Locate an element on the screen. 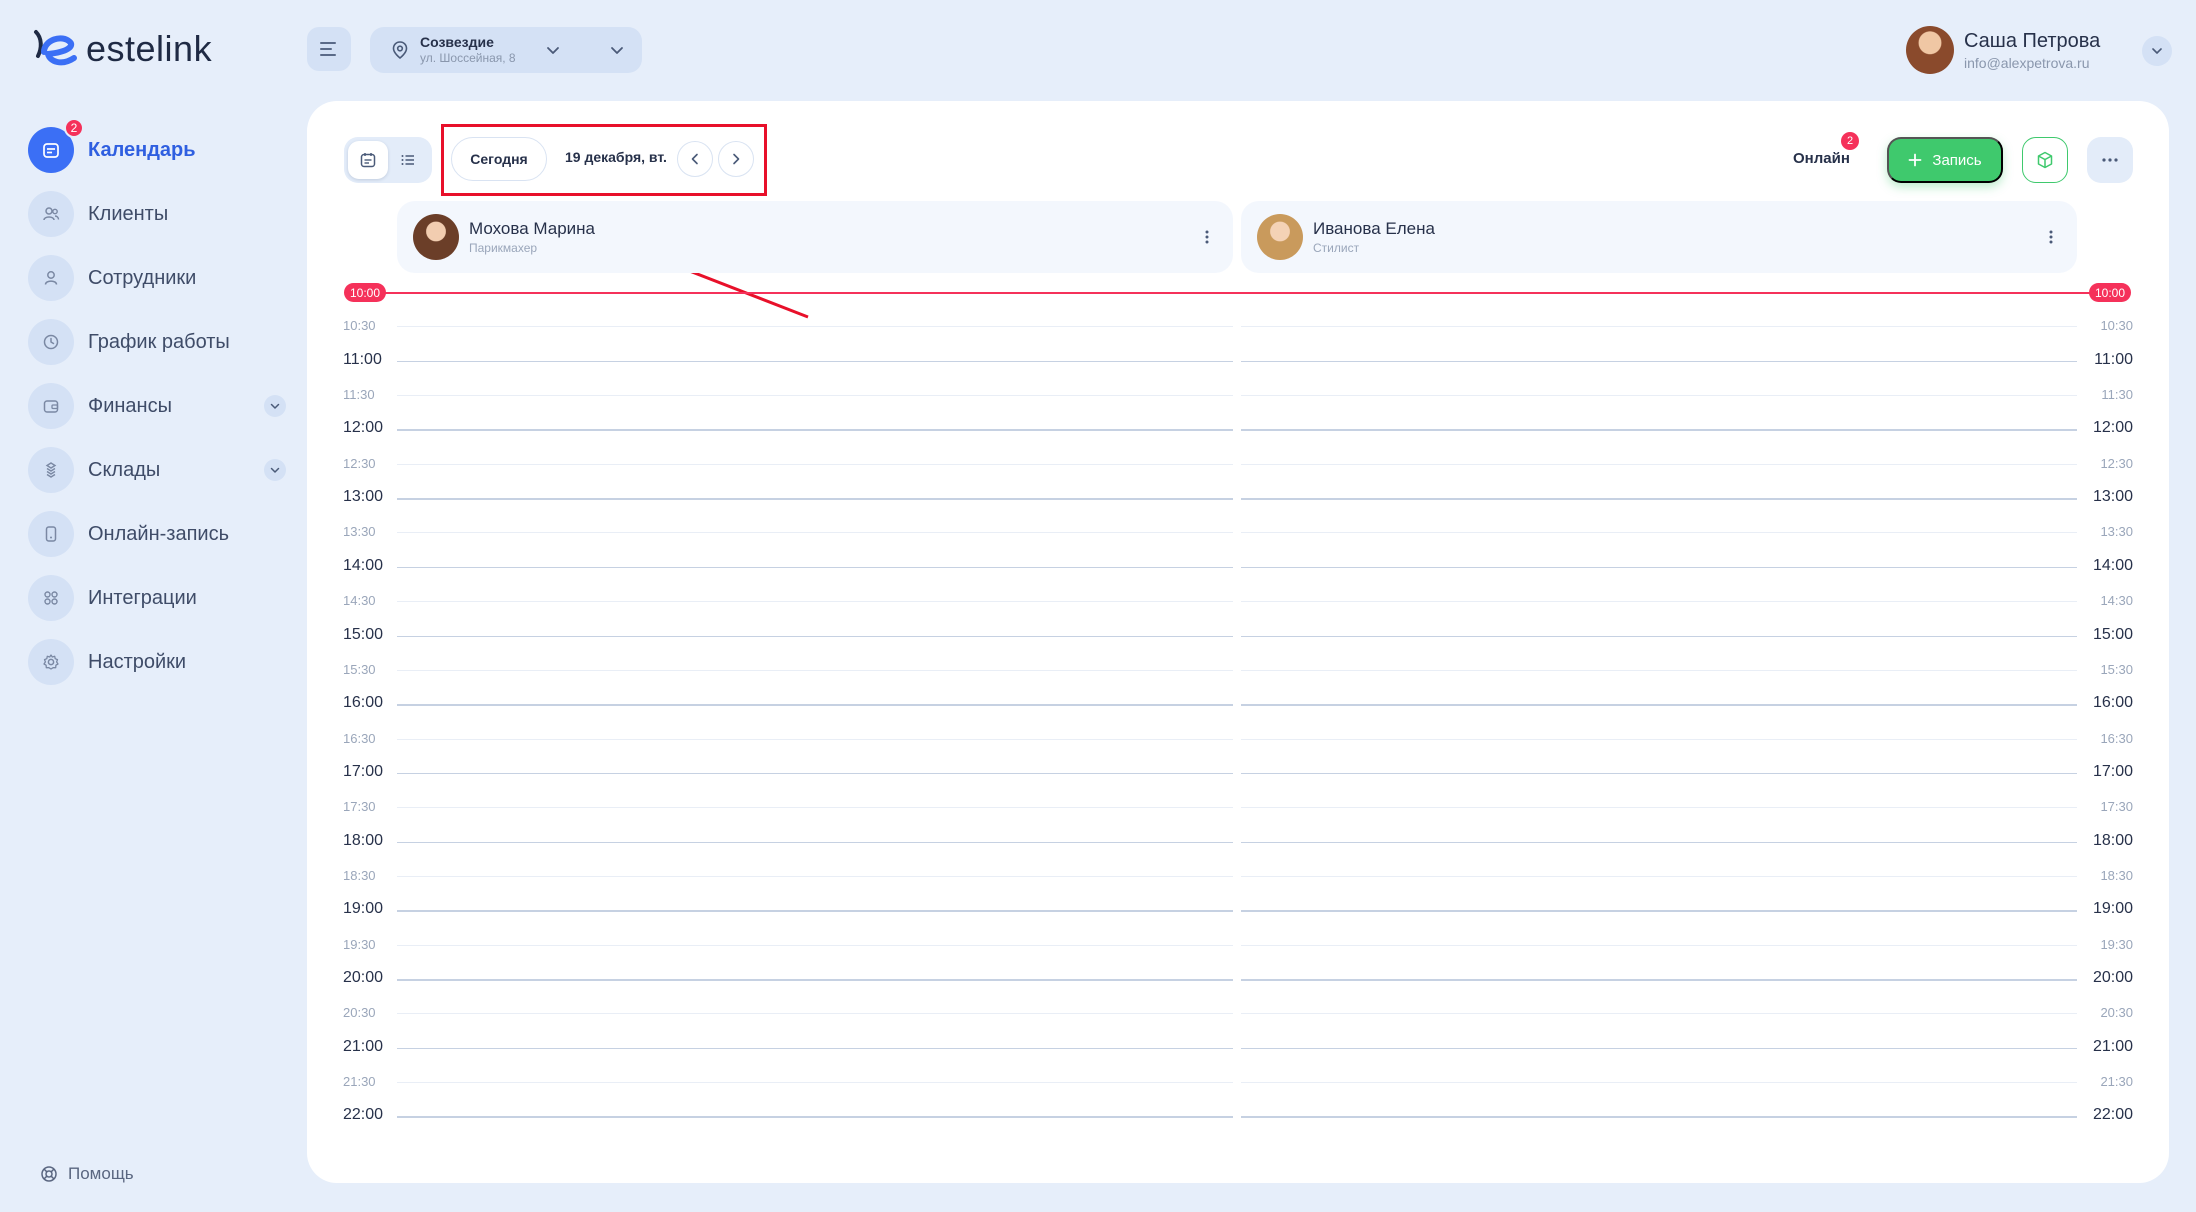  location-name: Созвездие is located at coordinates (457, 41).